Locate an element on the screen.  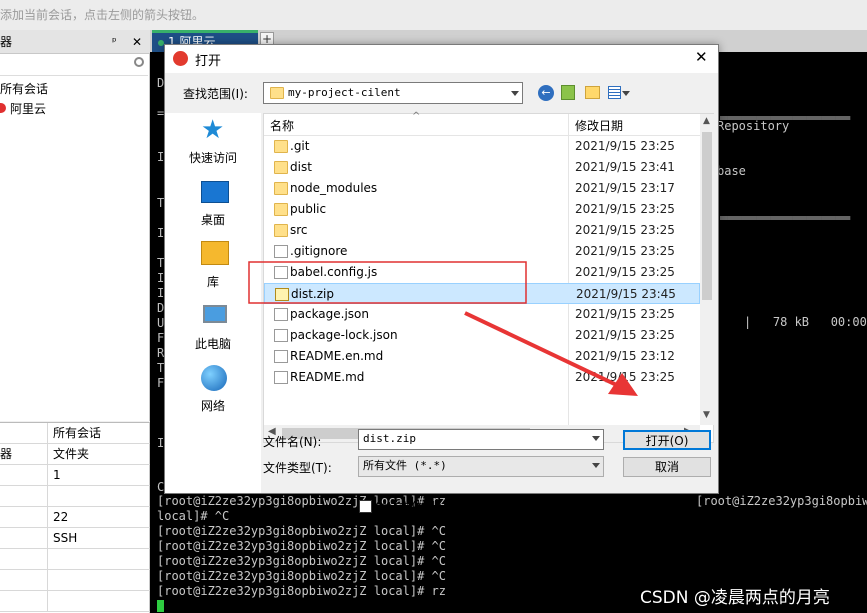
annotation-arrow is located at coordinates (545, 351).